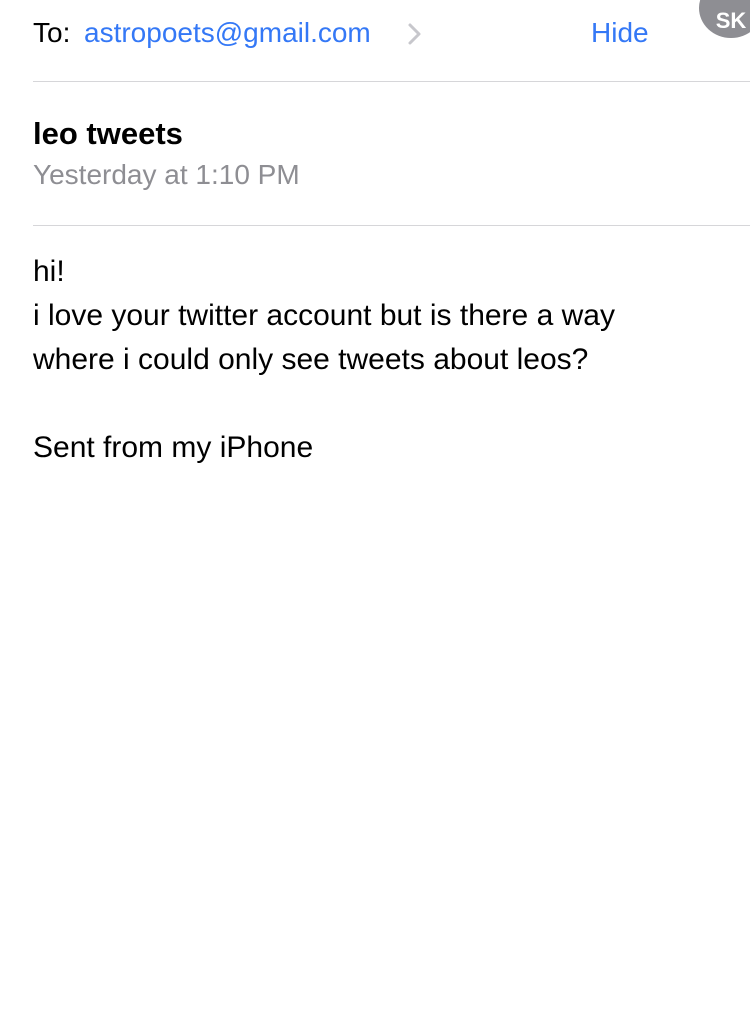 The image size is (750, 1021). Describe the element at coordinates (731, 20) in the screenshot. I see `avatar-initials: SK` at that location.